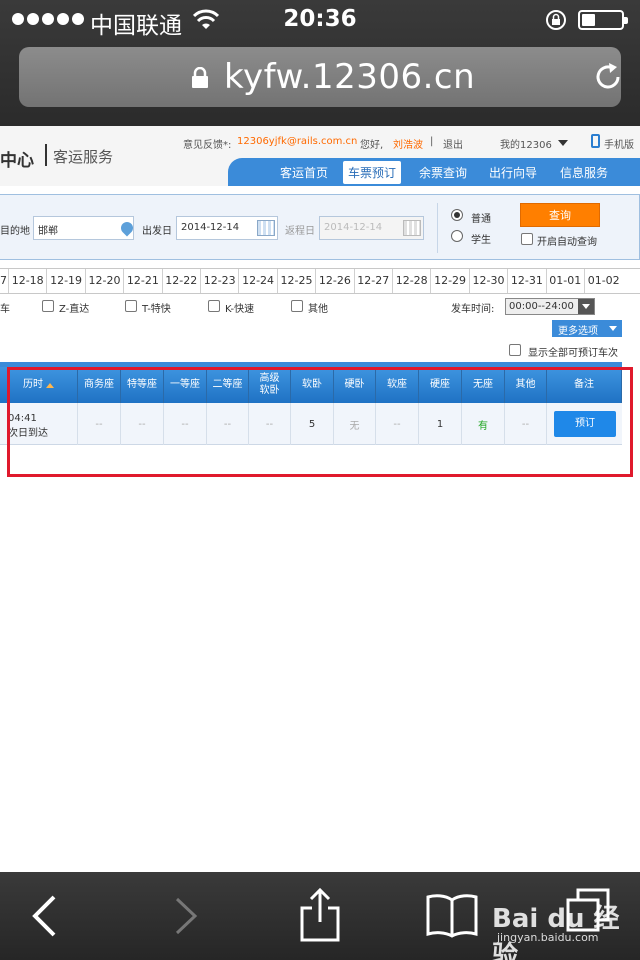 The height and width of the screenshot is (960, 640). I want to click on mobile-phone-icon, so click(595, 141).